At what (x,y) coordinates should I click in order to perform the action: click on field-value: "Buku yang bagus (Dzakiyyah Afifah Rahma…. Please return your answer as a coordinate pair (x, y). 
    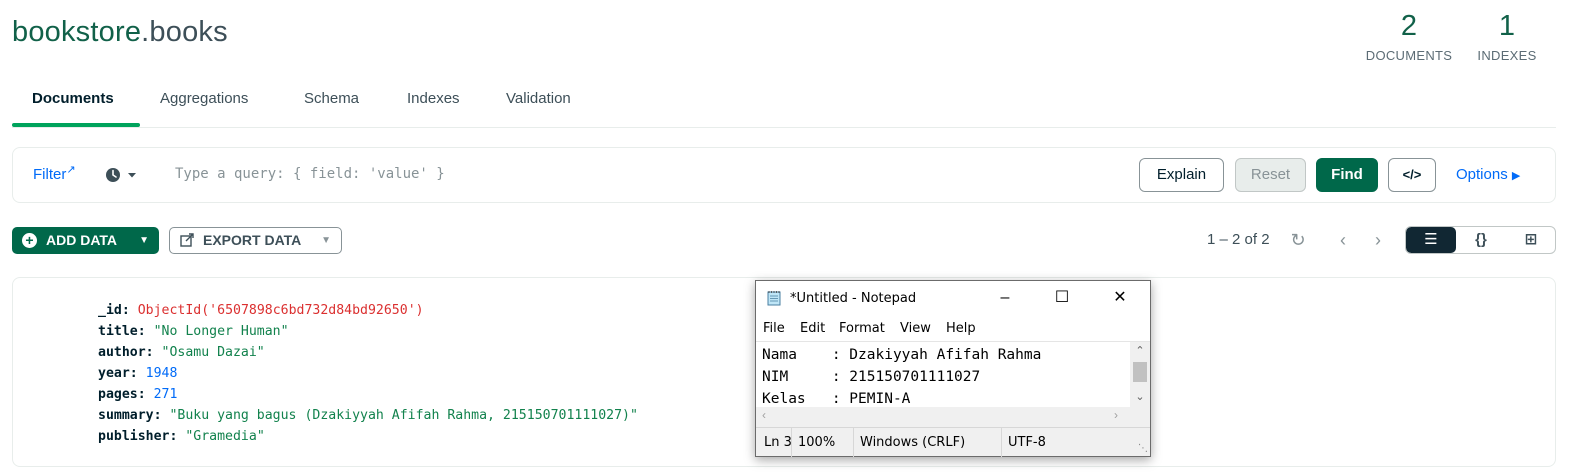
    Looking at the image, I should click on (403, 415).